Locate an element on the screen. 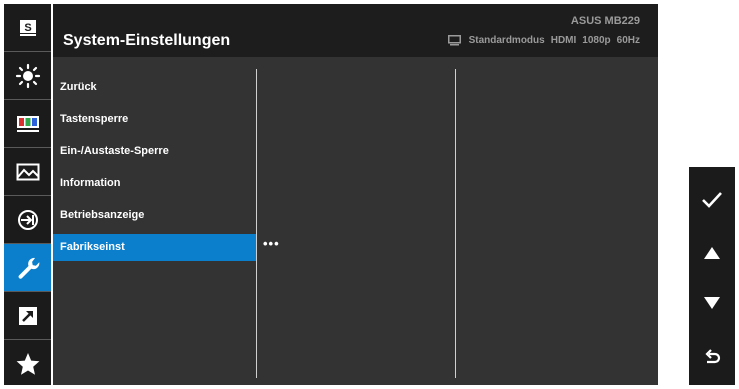  down-button is located at coordinates (712, 303).